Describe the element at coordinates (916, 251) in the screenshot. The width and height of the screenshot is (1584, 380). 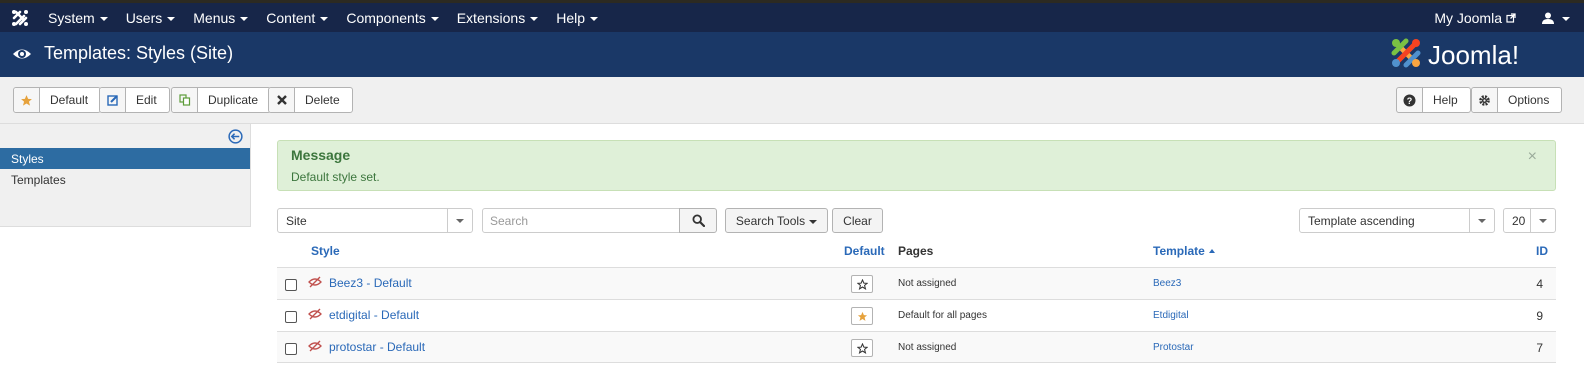
I see `column-header-pages: Pages` at that location.